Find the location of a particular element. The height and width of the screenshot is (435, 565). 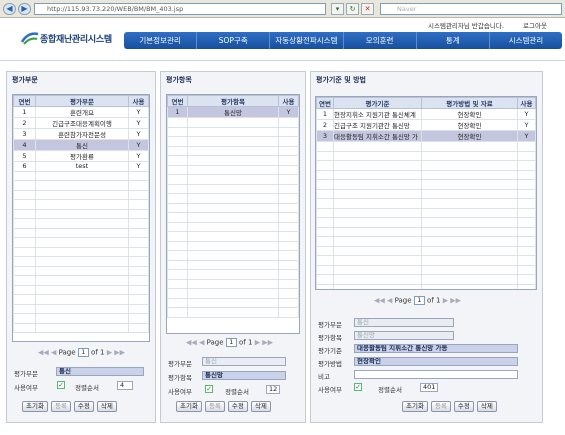

table-row: 1 통신망 Y is located at coordinates (233, 112).